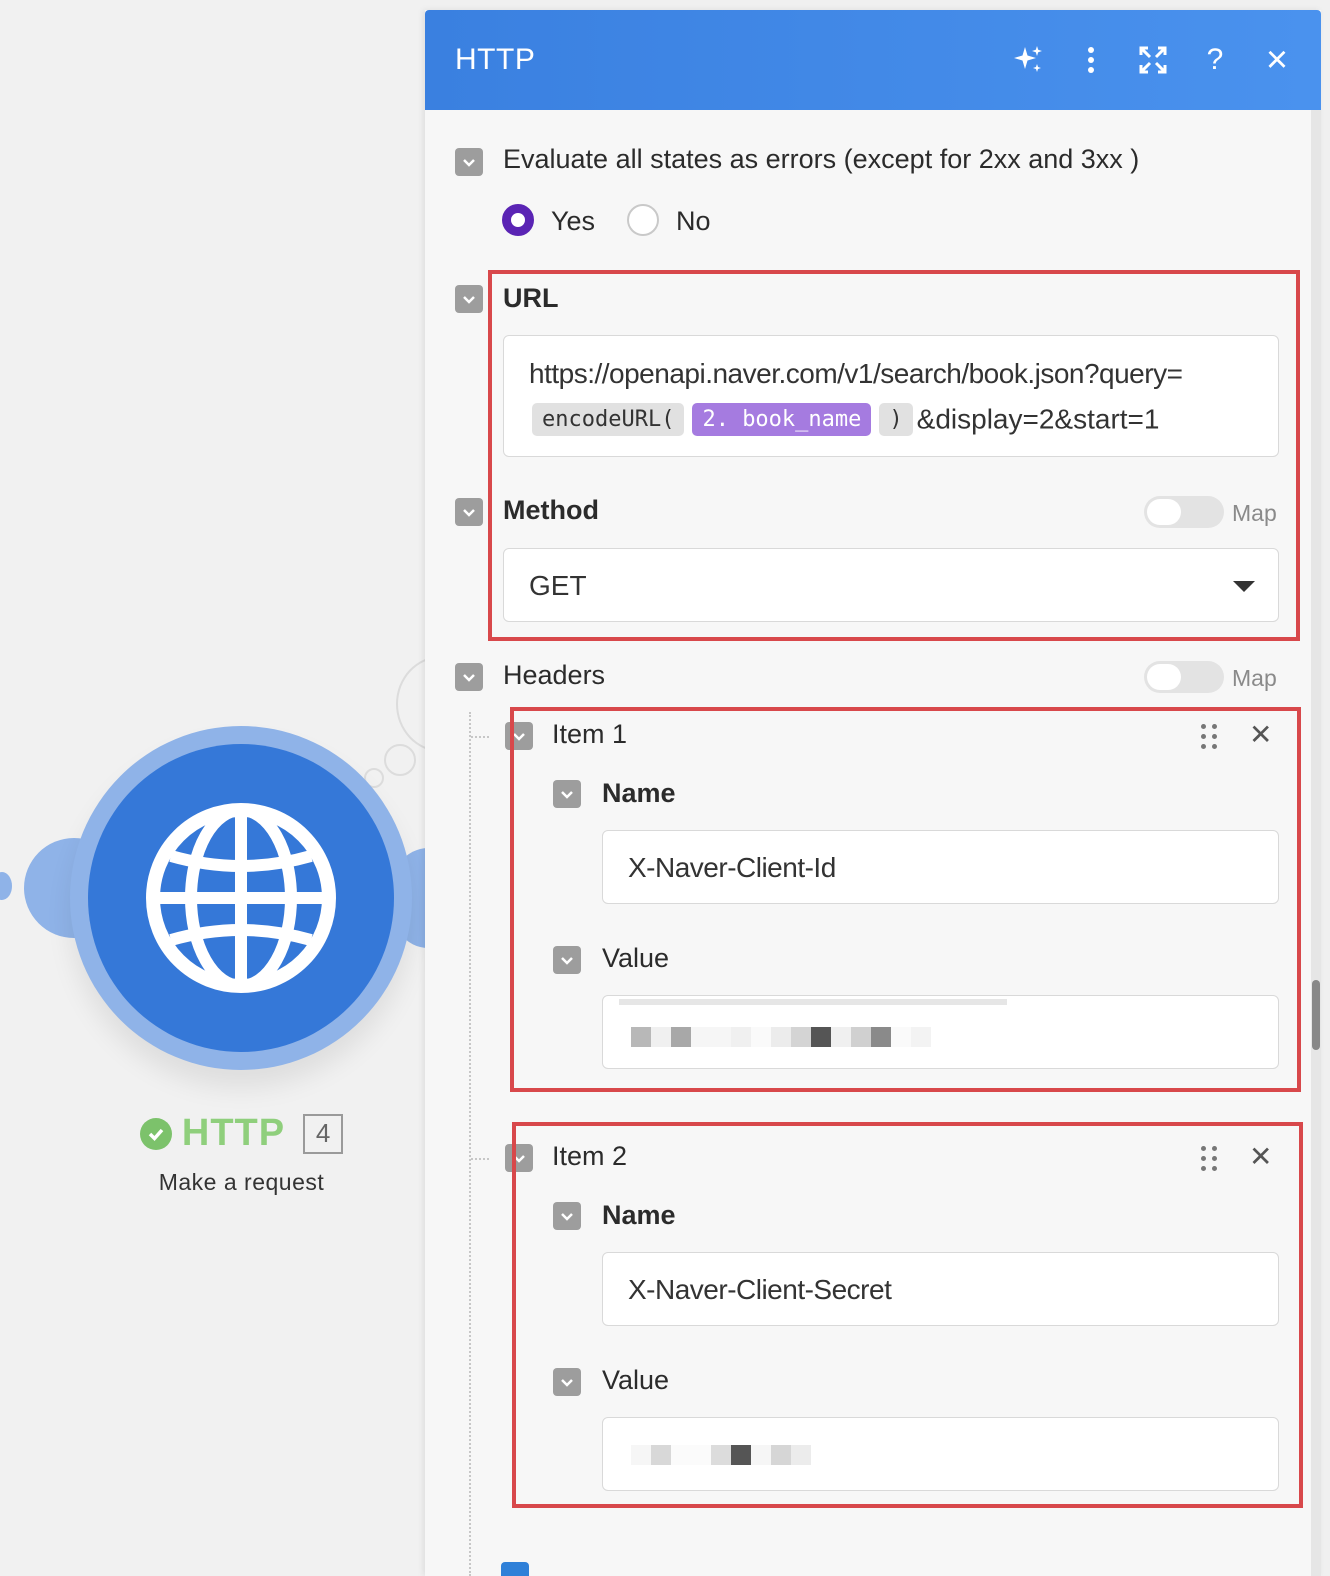 The height and width of the screenshot is (1576, 1330). Describe the element at coordinates (400, 760) in the screenshot. I see `connector-bubble` at that location.